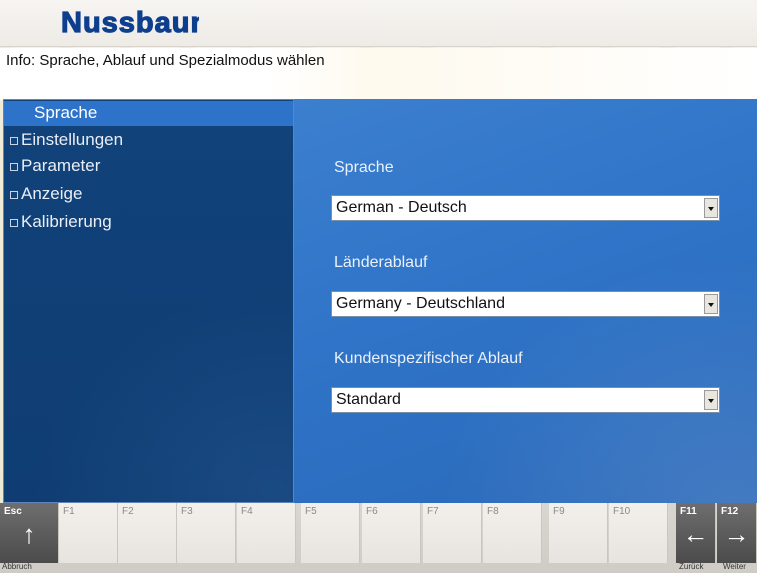 The height and width of the screenshot is (573, 757). Describe the element at coordinates (148, 140) in the screenshot. I see `tree-item-einstellungen: Einstellungen` at that location.